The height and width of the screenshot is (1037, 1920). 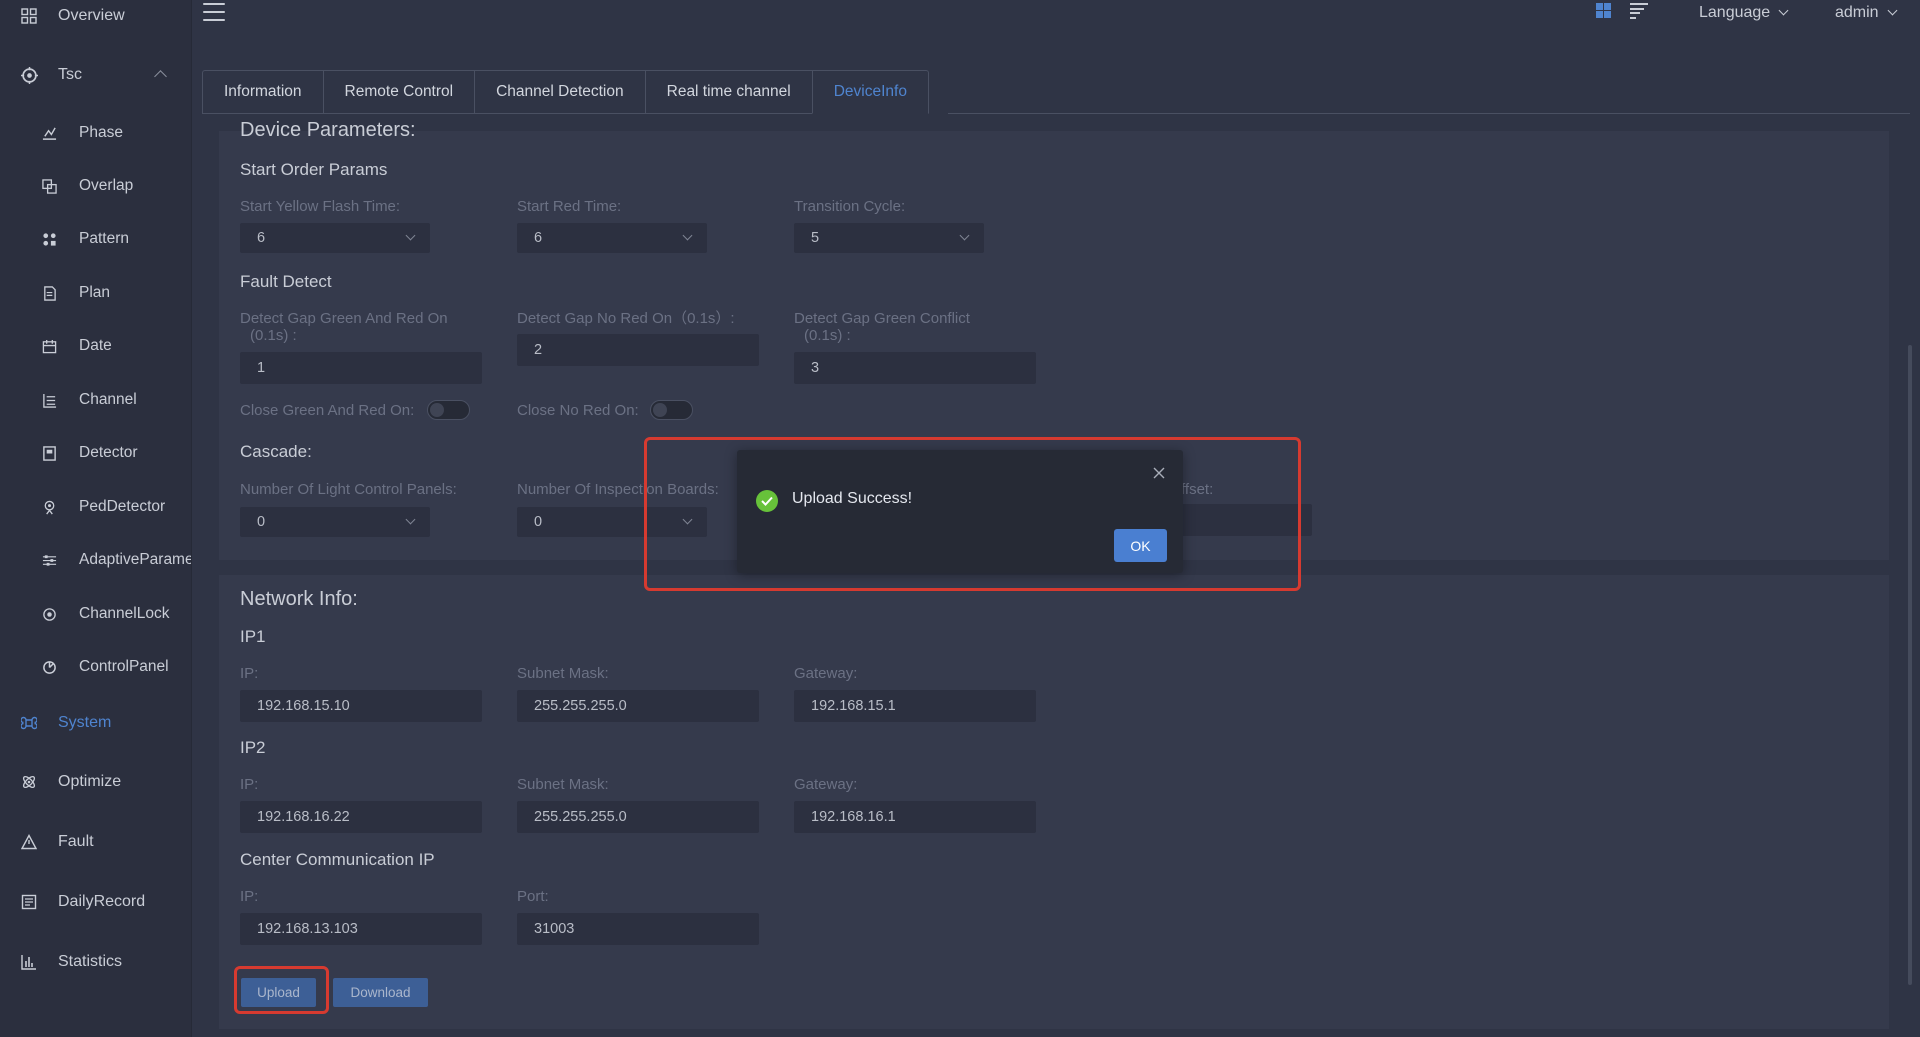 I want to click on ip1-gateway-label: Gateway:, so click(x=826, y=673).